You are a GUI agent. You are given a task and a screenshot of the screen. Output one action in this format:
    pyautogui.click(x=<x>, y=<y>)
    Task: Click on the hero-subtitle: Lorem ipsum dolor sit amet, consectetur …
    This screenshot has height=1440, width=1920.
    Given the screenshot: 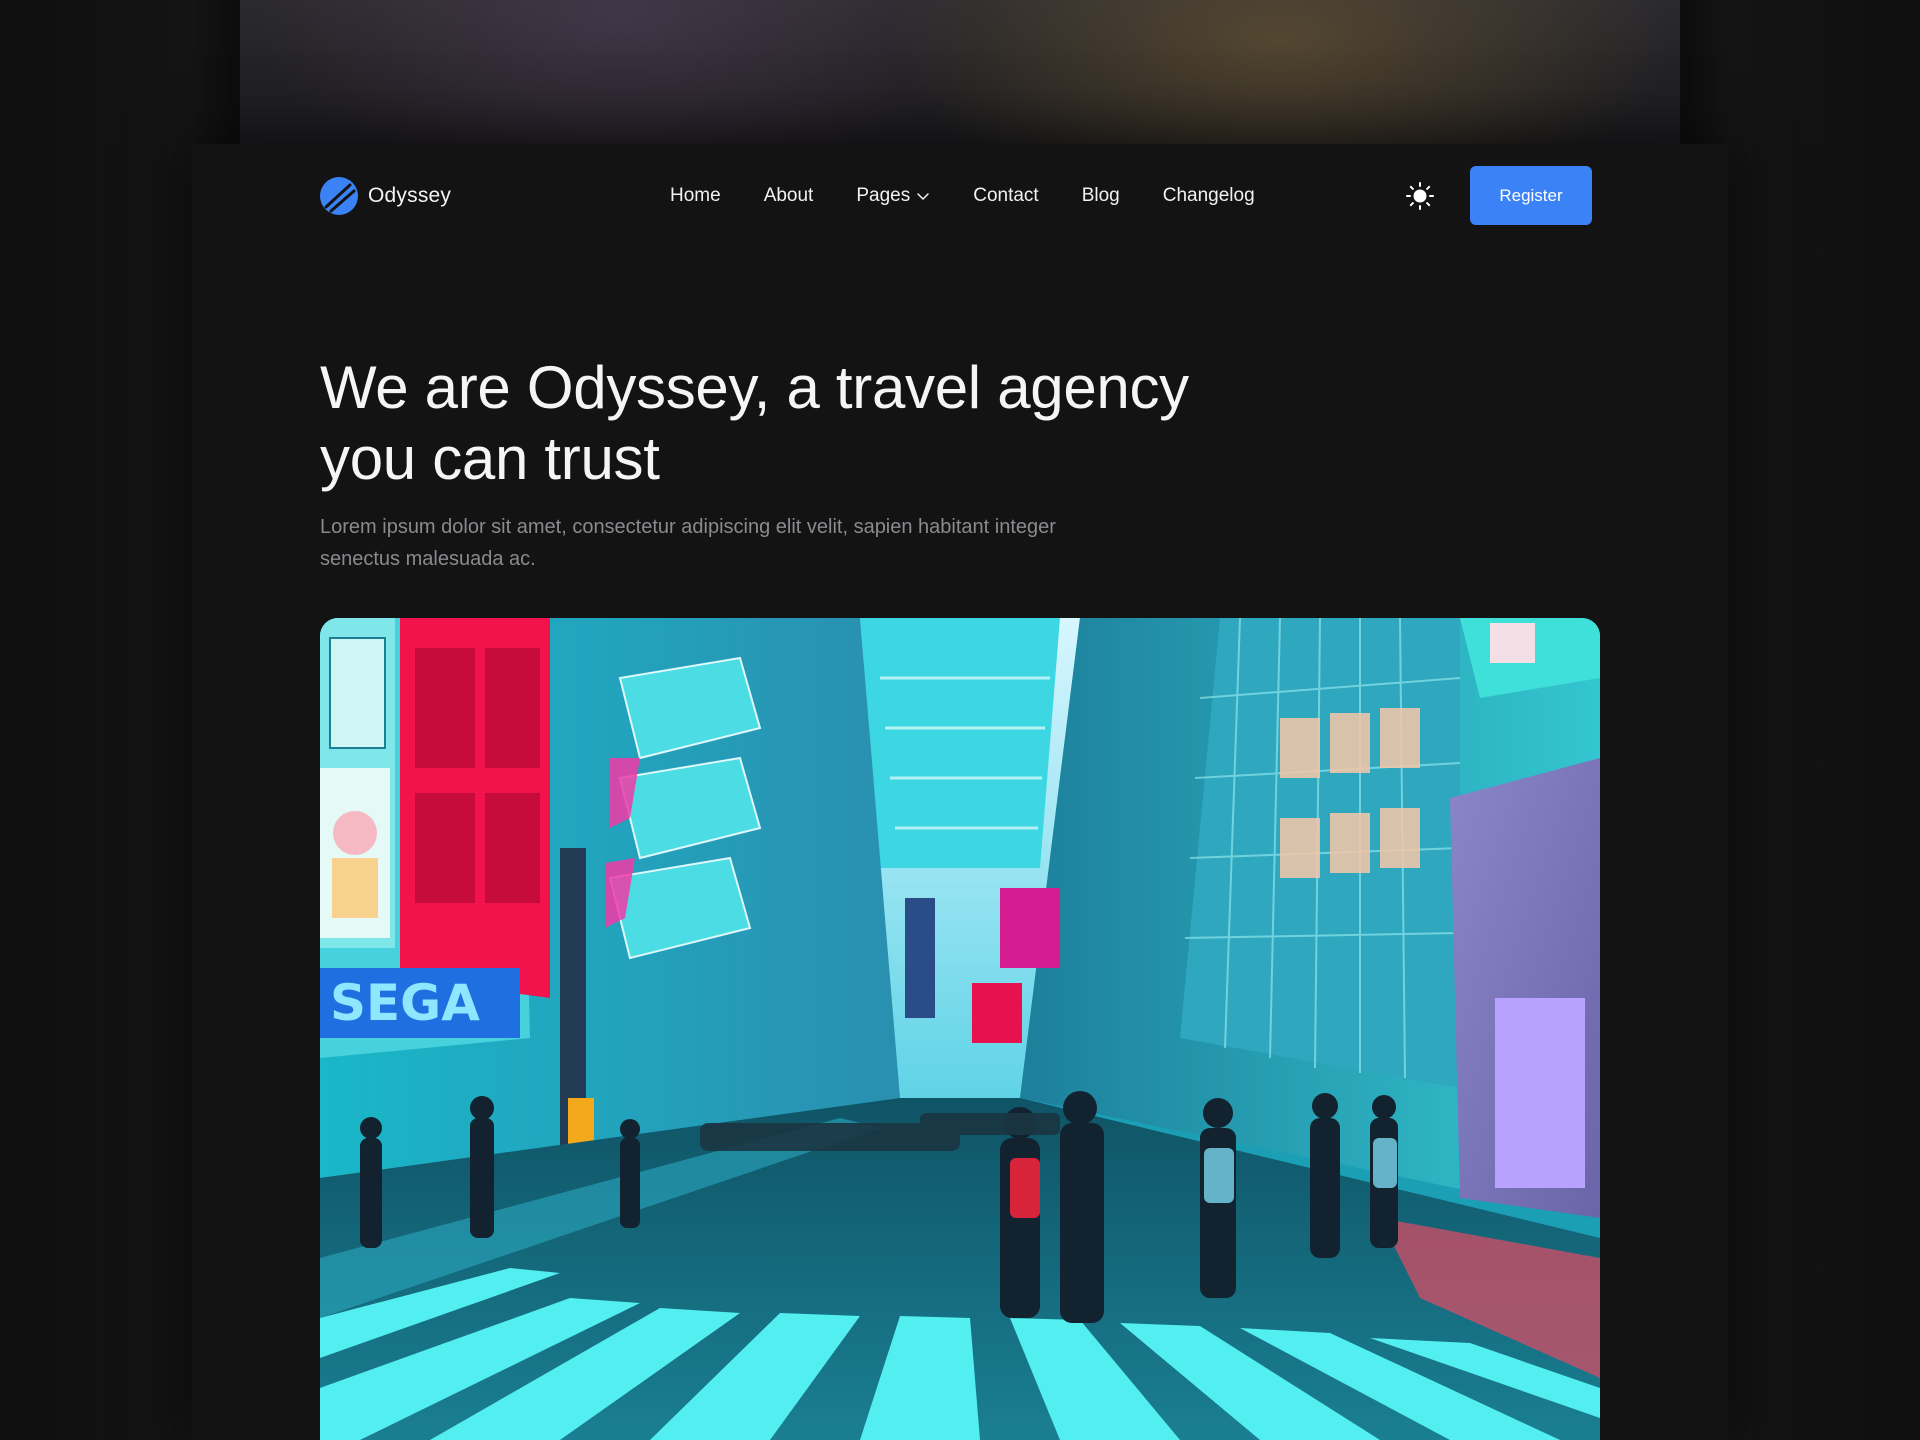 What is the action you would take?
    pyautogui.click(x=688, y=543)
    